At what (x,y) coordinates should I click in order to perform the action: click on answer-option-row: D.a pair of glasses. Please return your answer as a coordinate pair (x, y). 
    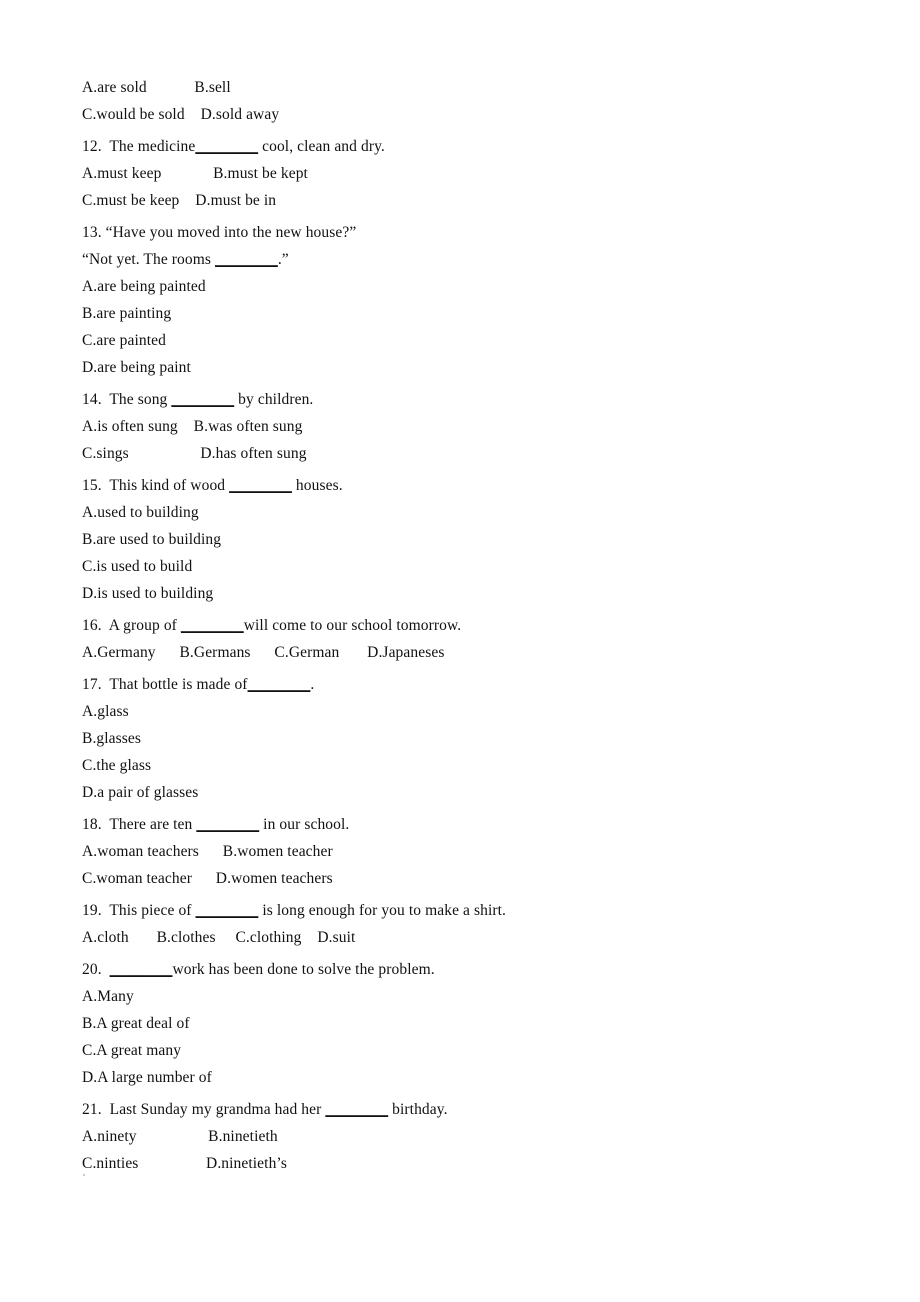
    Looking at the image, I should click on (472, 792).